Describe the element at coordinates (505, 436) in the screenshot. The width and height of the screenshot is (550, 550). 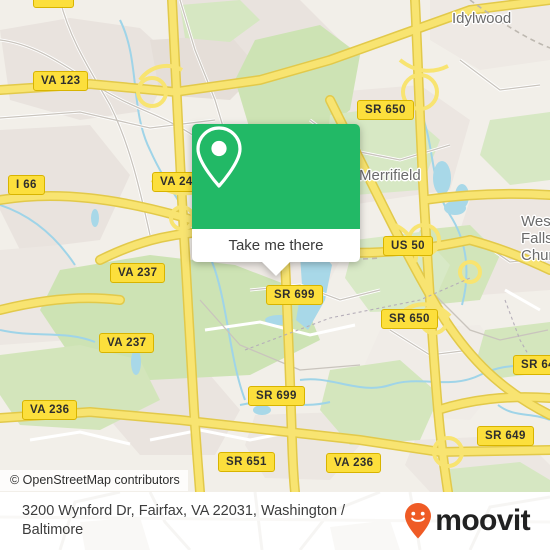
I see `road-shield-sr-649-south: SR 649` at that location.